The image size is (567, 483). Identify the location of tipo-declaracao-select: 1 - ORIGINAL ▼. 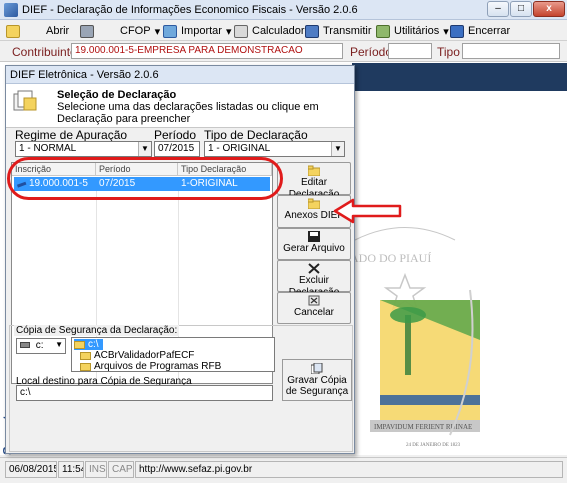
(274, 149).